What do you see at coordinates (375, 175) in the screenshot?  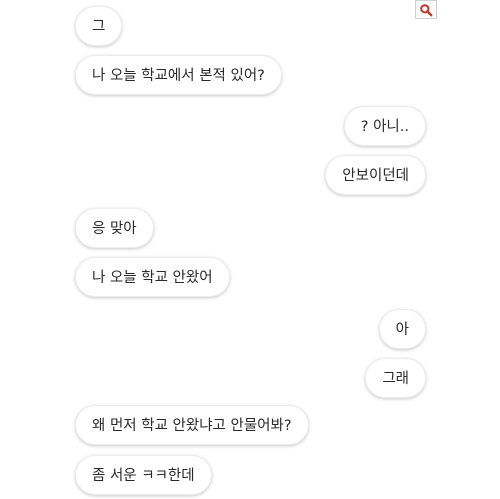 I see `message-sent: 안보이던데` at bounding box center [375, 175].